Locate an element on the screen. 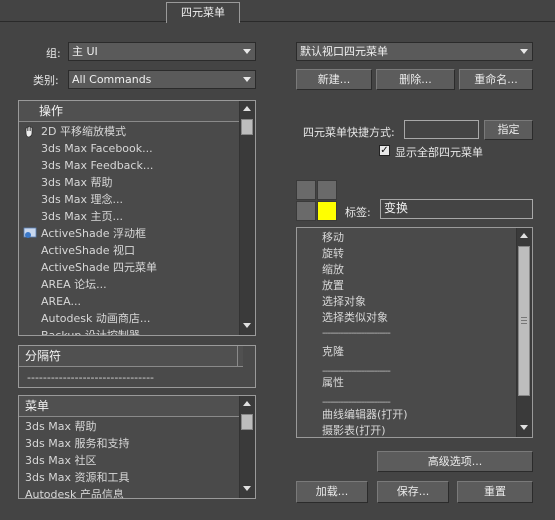  list-item: ActiveShade 四元菜单 is located at coordinates (99, 267).